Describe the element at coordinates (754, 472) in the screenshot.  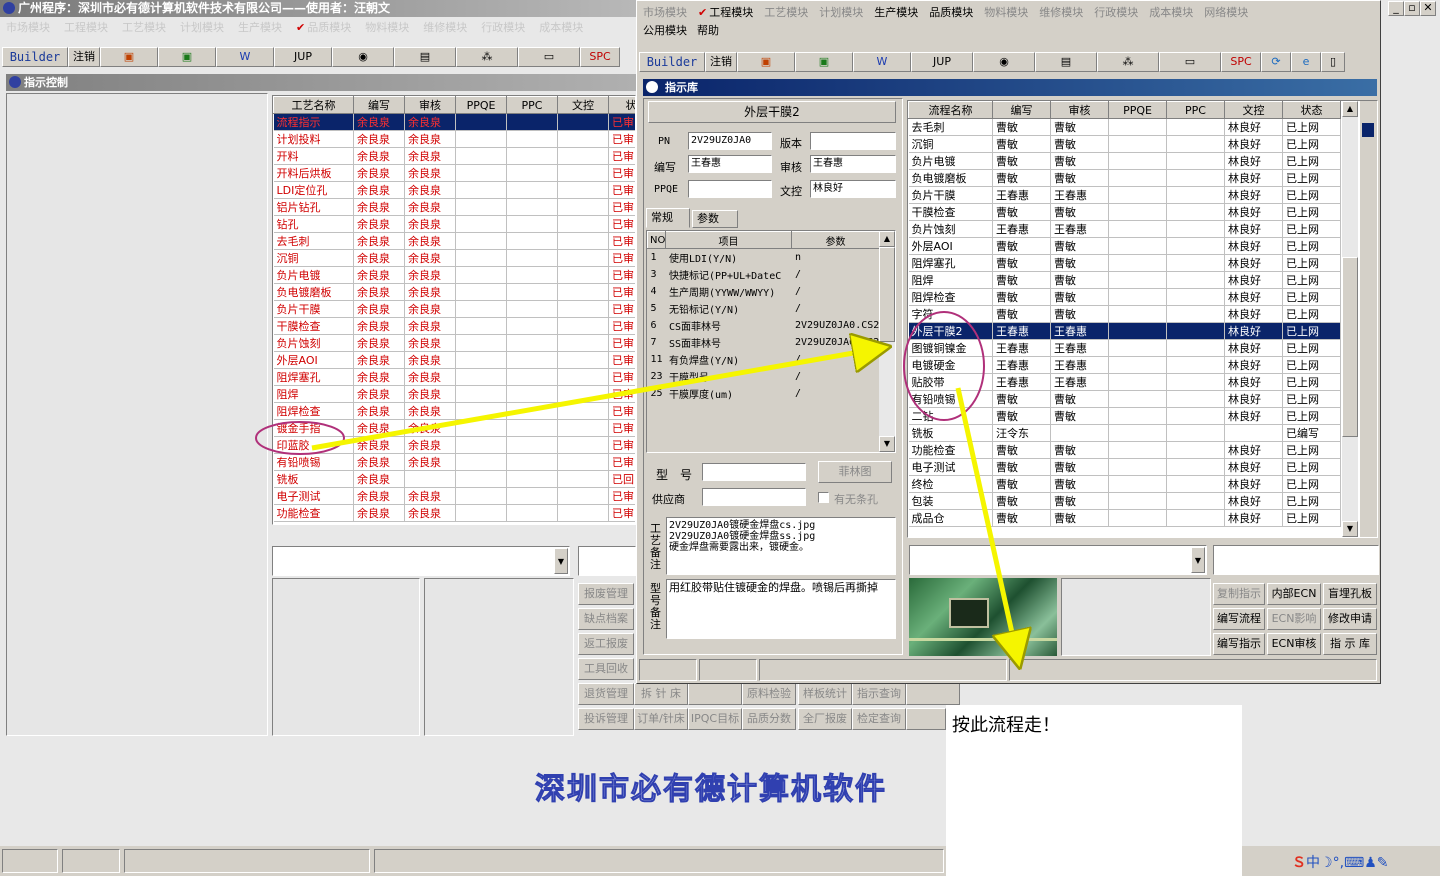
I see `model-field` at that location.